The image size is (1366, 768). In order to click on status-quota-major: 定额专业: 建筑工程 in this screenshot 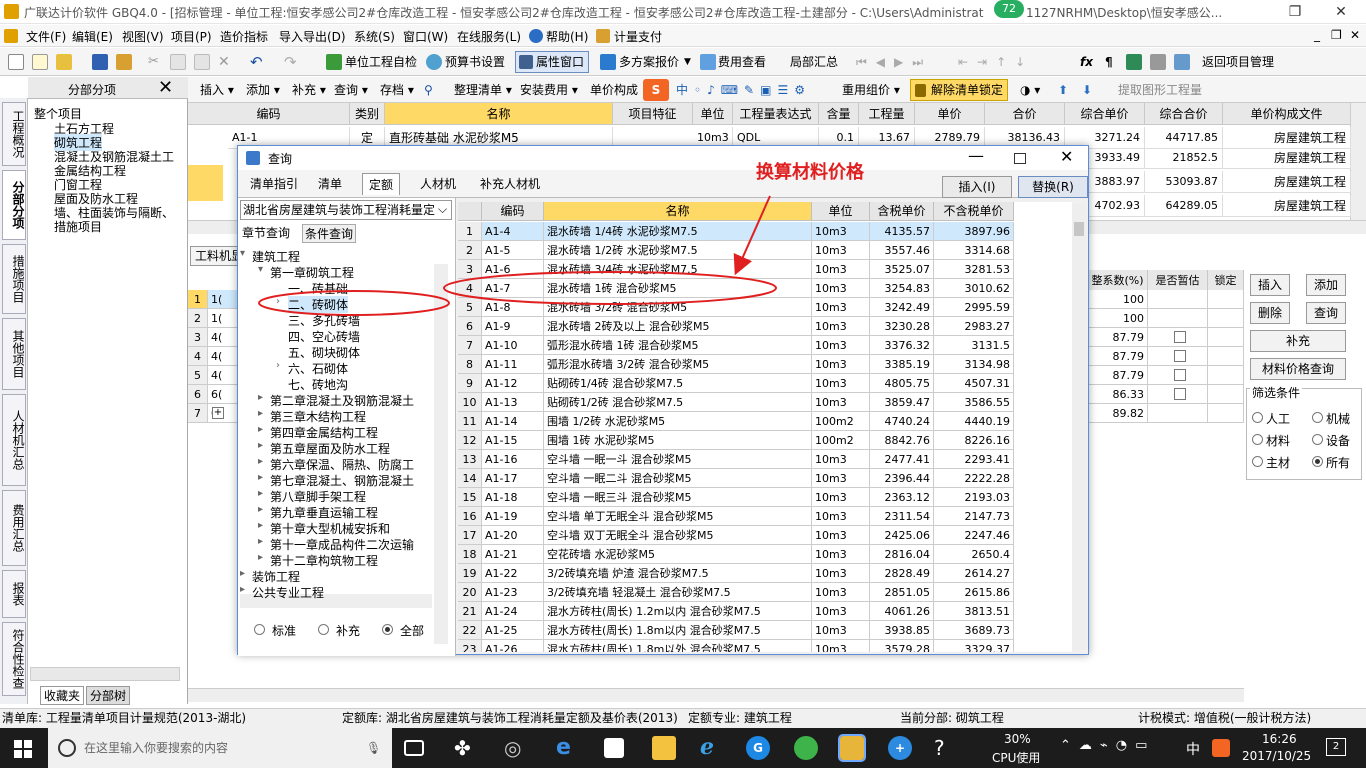, I will do `click(740, 718)`.